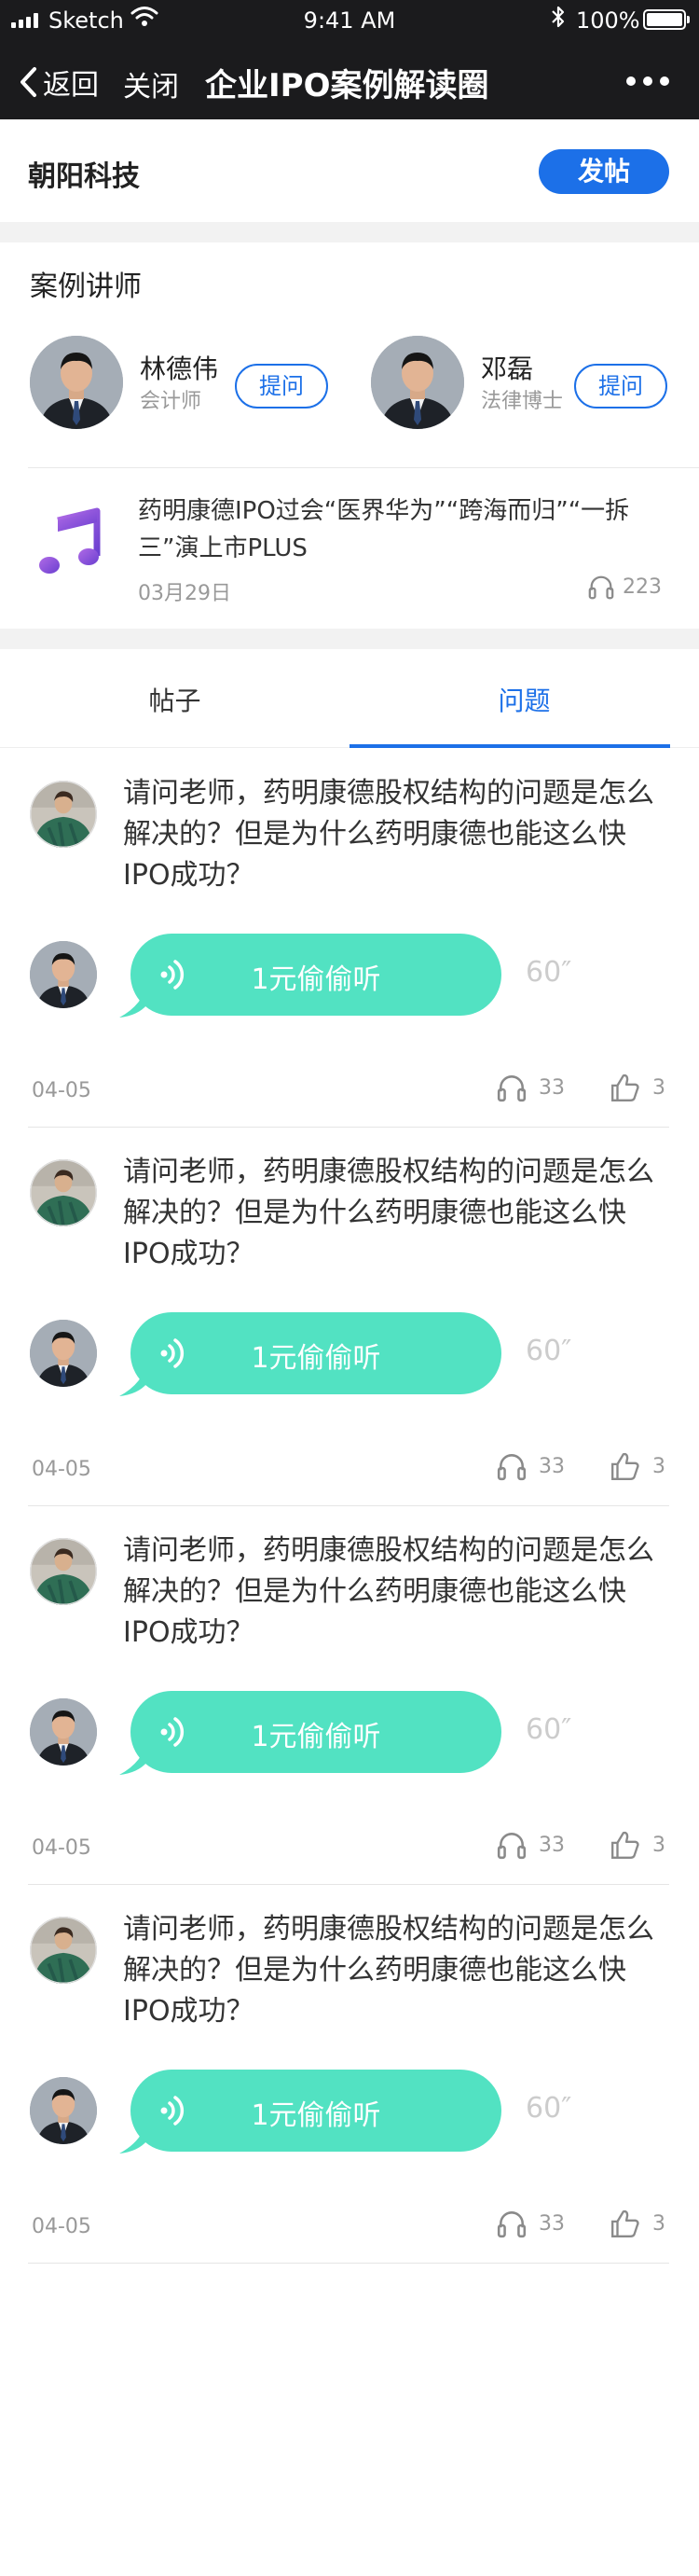  I want to click on page-title: 企业IPO案例解读圈, so click(347, 85).